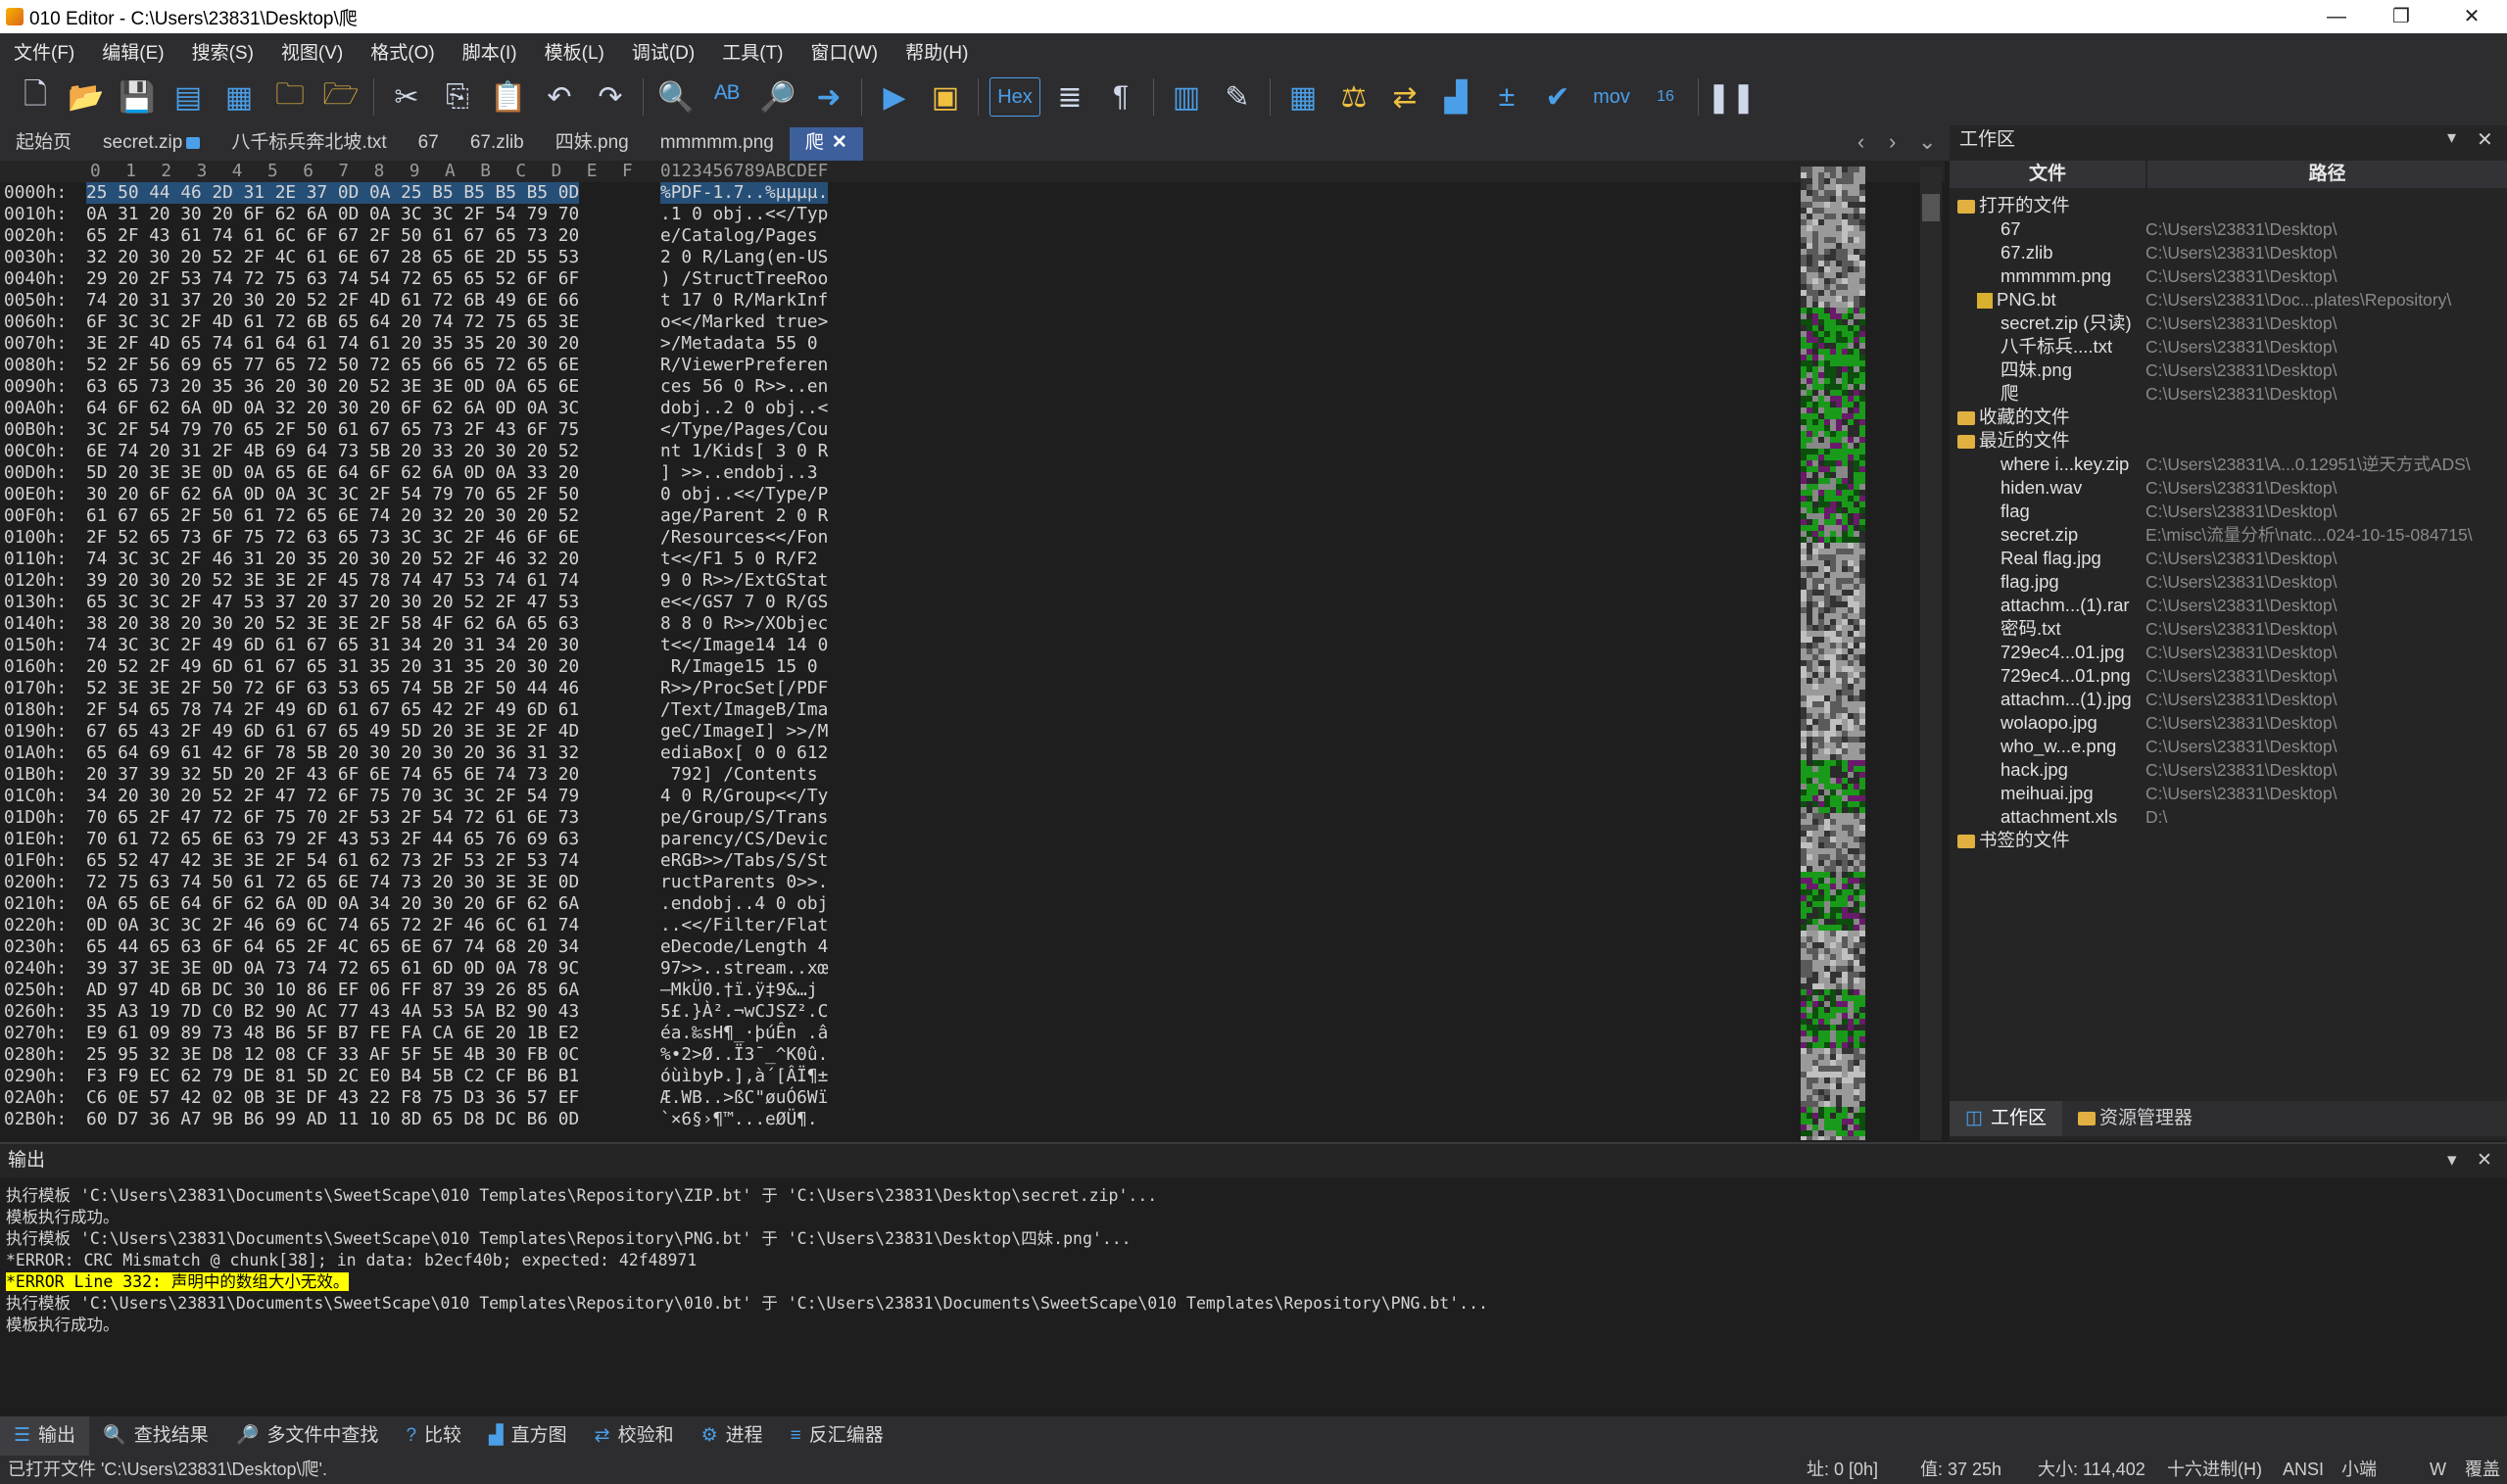  What do you see at coordinates (744, 516) in the screenshot?
I see `row-text: age/Parent 2 0 R` at bounding box center [744, 516].